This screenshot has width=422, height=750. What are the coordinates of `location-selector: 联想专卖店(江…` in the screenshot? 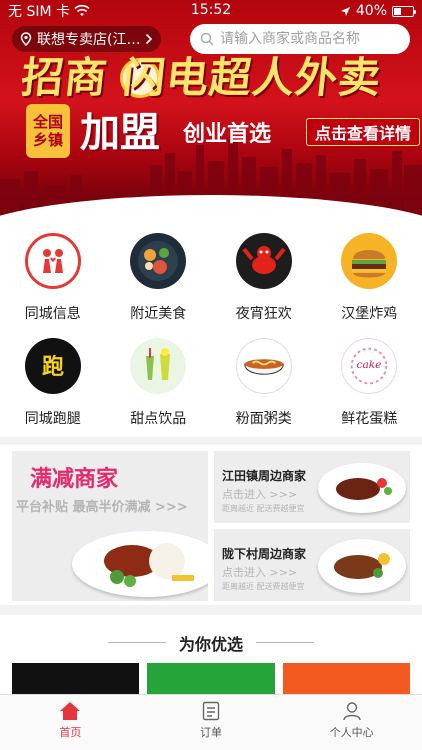 It's located at (87, 39).